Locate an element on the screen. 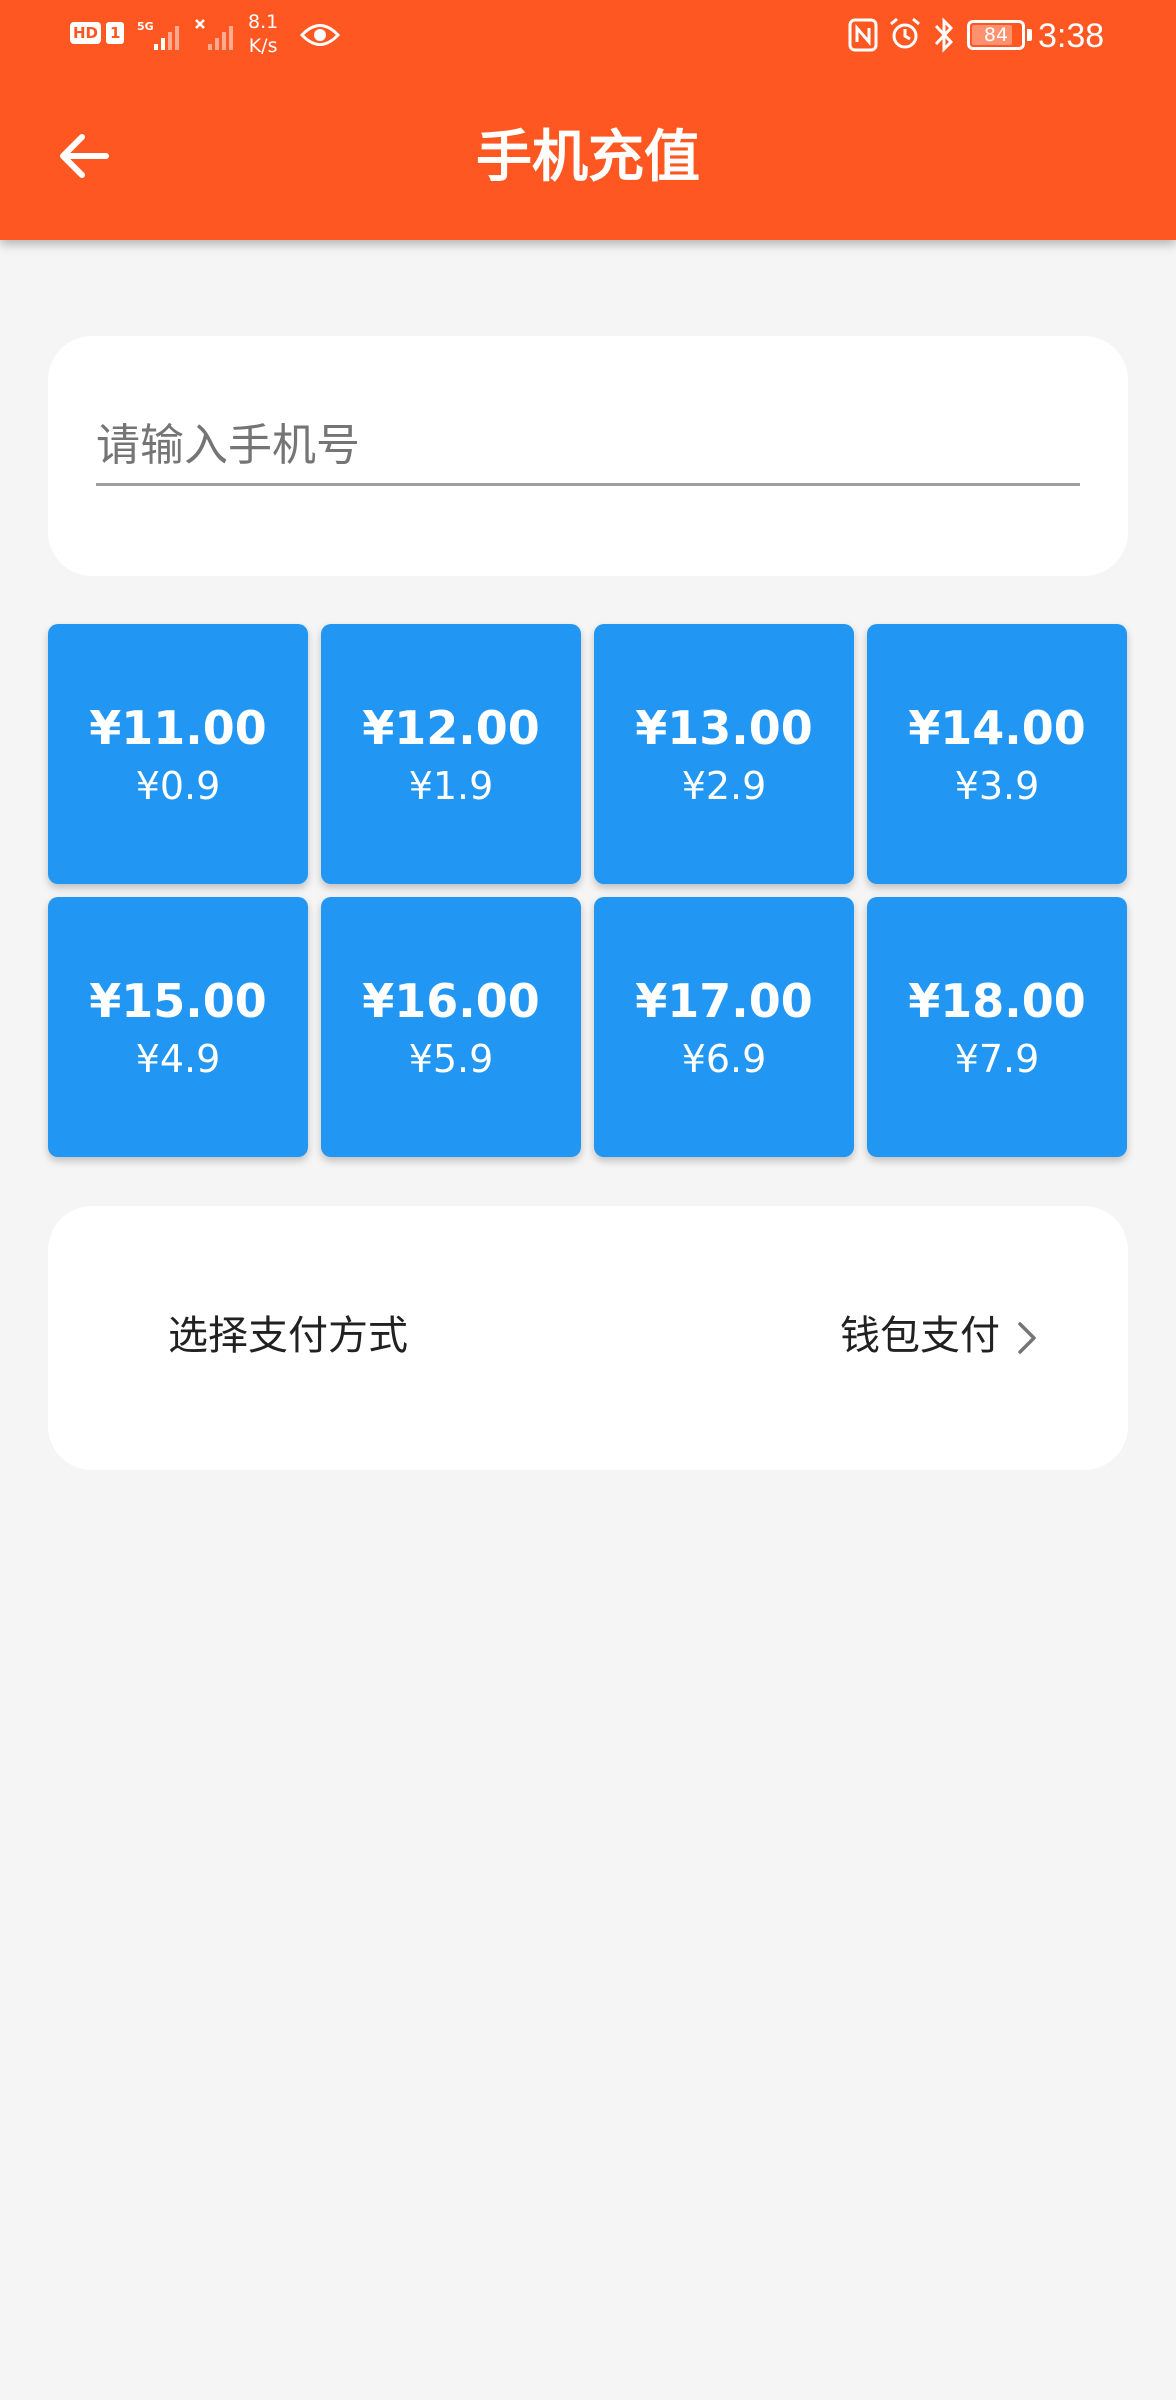 This screenshot has height=2400, width=1176. recharge-option-tile: ¥15.00 ¥4.9 is located at coordinates (178, 1027).